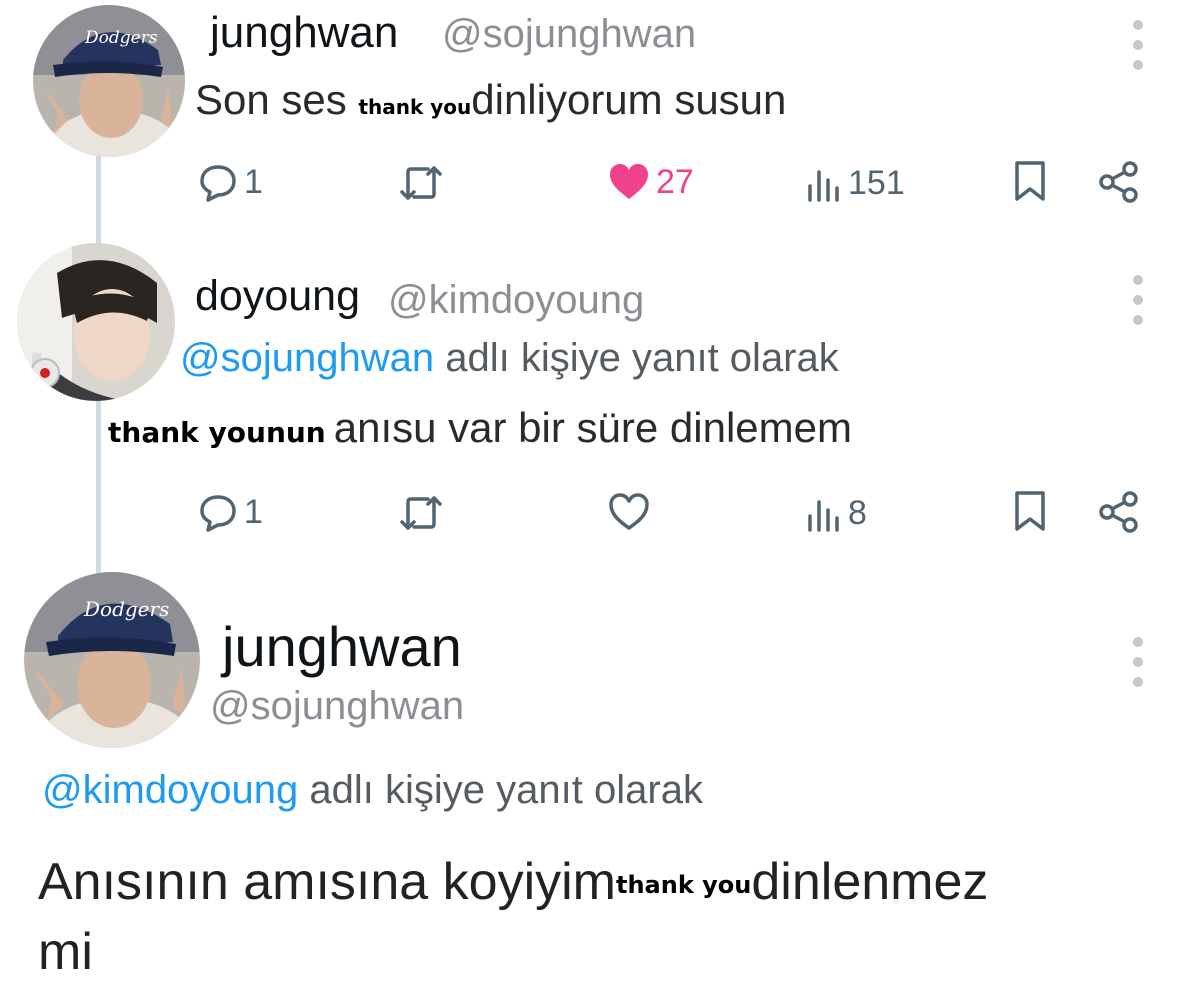  I want to click on tweet-3-more-icon, so click(1139, 662).